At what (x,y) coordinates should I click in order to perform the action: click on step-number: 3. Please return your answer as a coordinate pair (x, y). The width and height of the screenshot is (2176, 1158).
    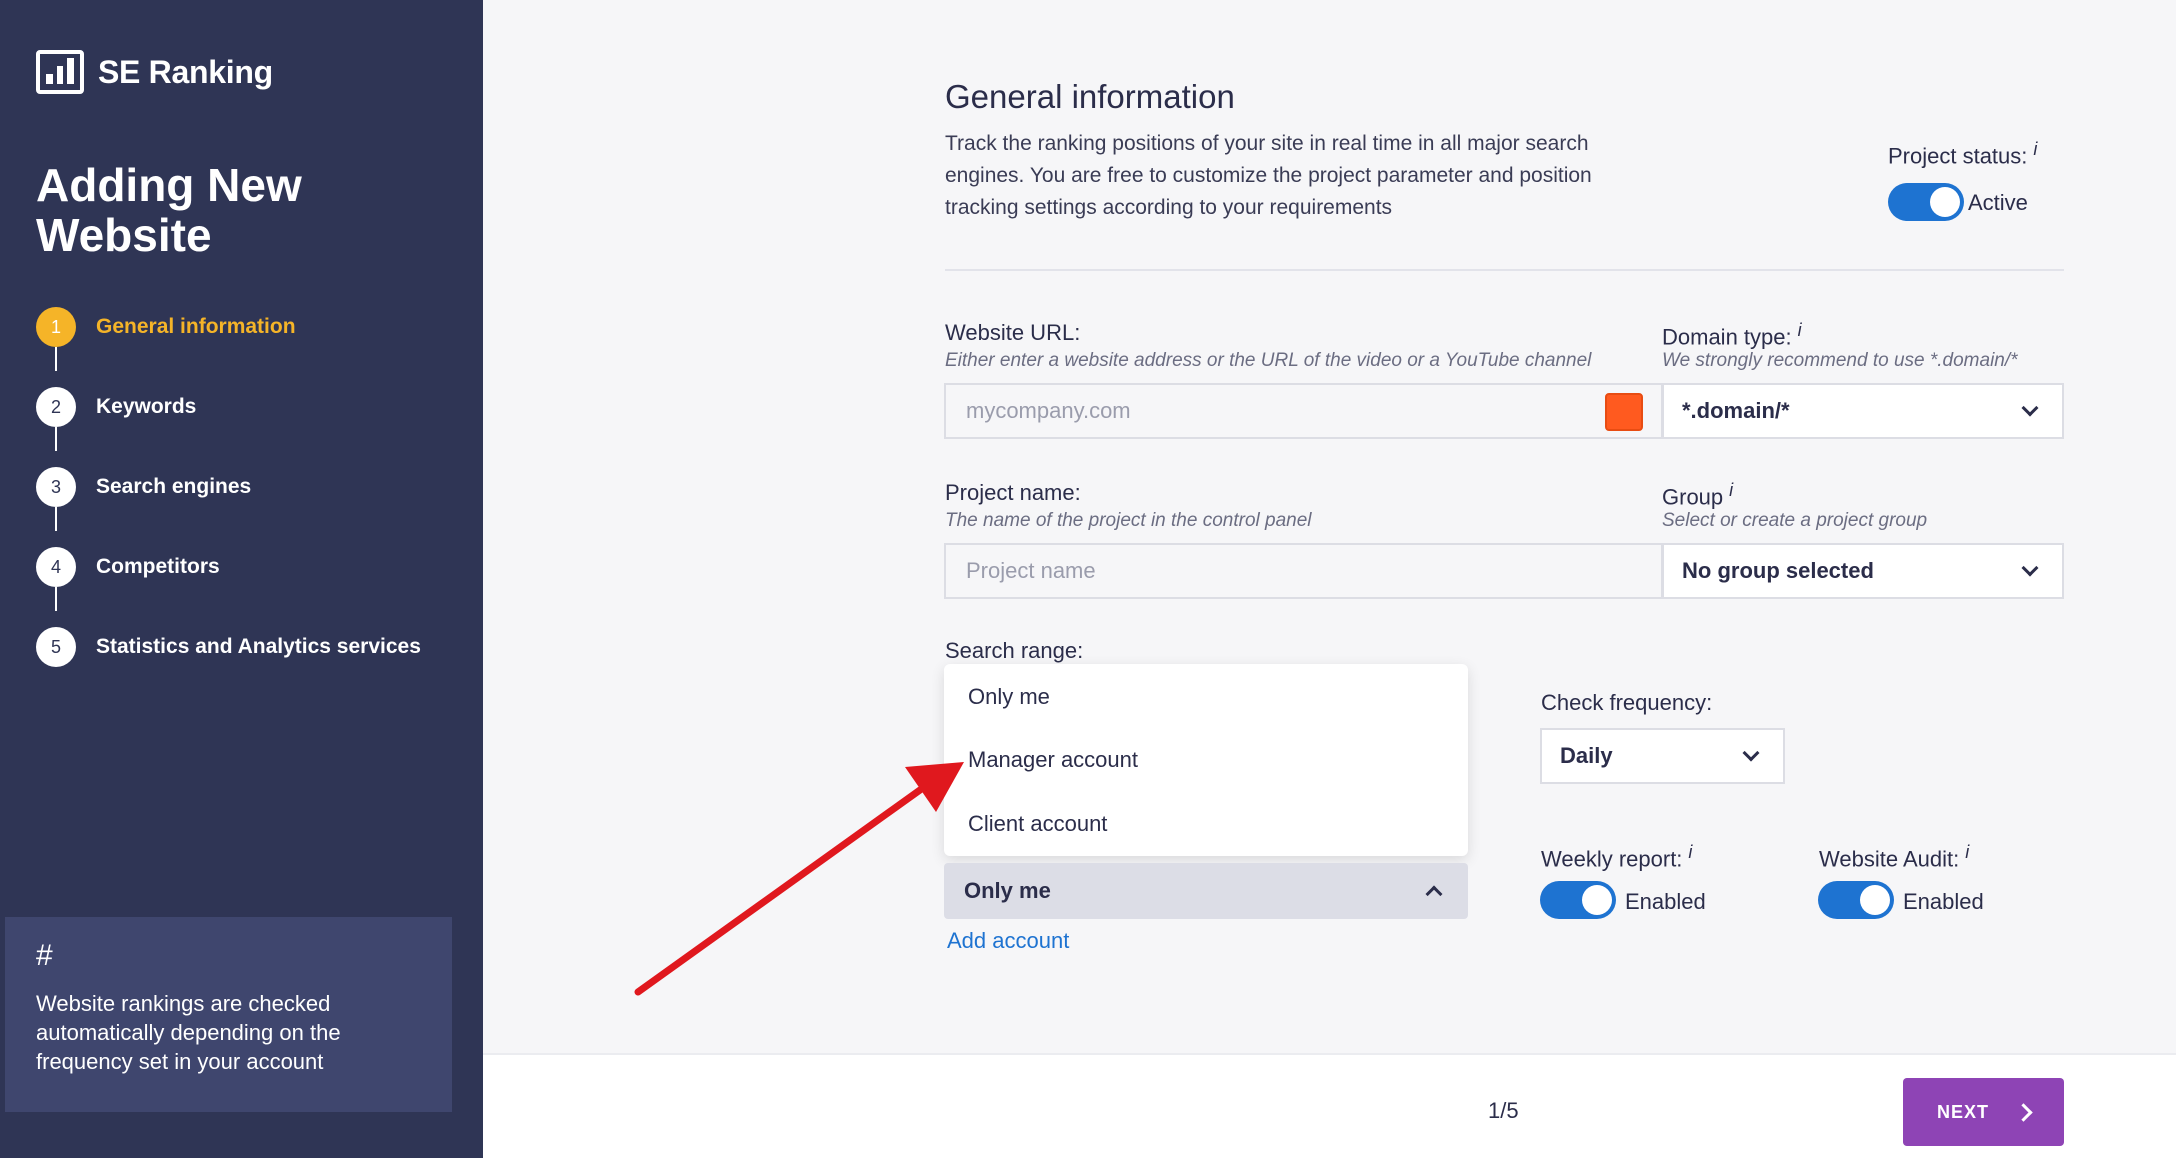
    Looking at the image, I should click on (56, 487).